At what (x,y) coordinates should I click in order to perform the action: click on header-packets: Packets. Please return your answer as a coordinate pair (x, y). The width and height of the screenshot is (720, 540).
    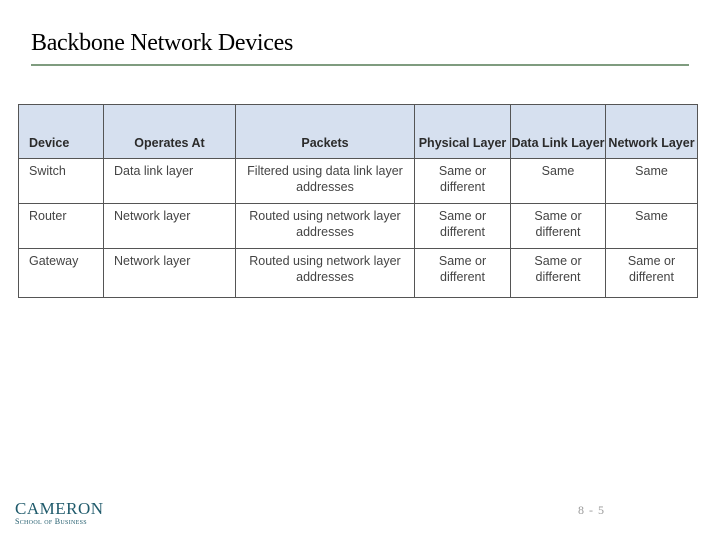
    Looking at the image, I should click on (325, 131).